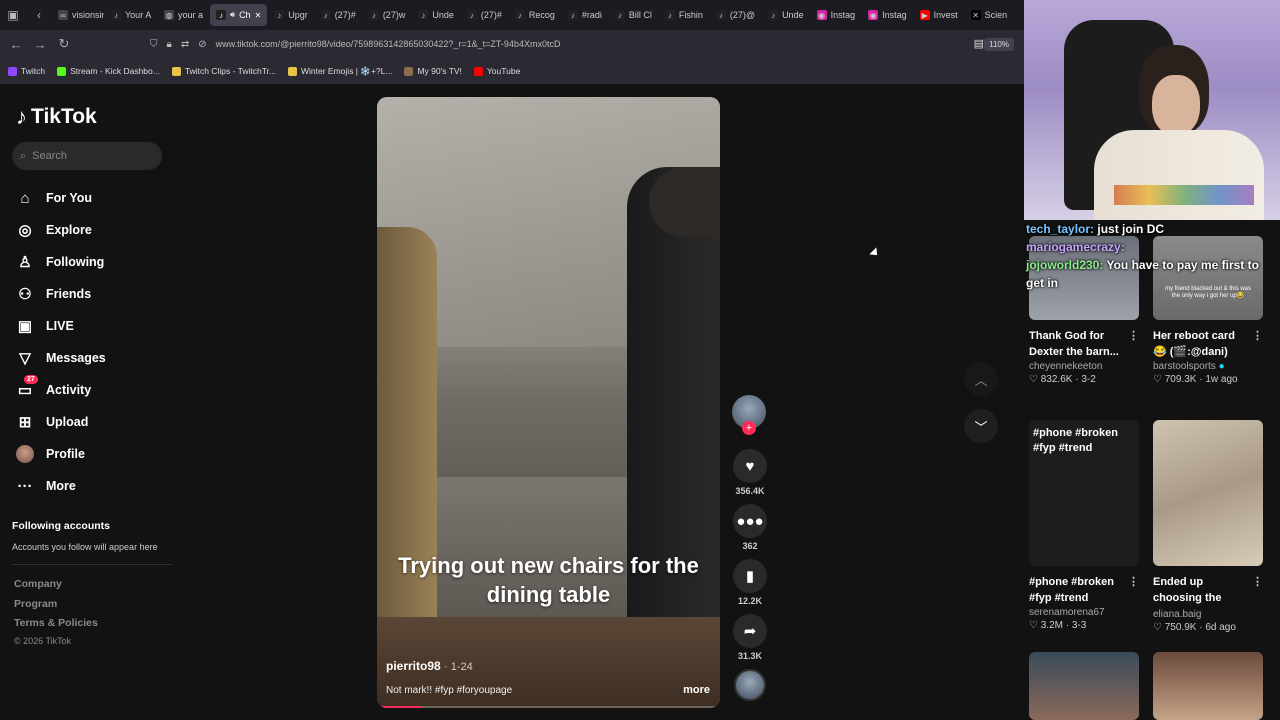 The width and height of the screenshot is (1280, 720). I want to click on footer-program-link: Program, so click(35, 604).